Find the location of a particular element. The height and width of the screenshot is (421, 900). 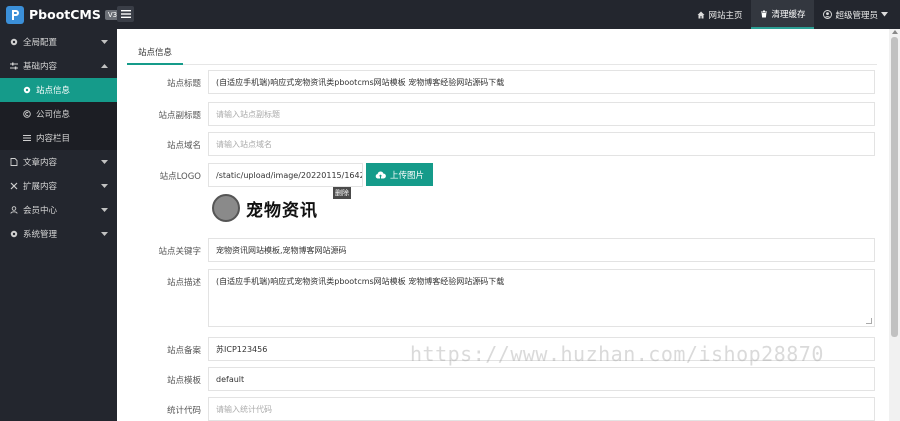

list-icon is located at coordinates (27, 138).